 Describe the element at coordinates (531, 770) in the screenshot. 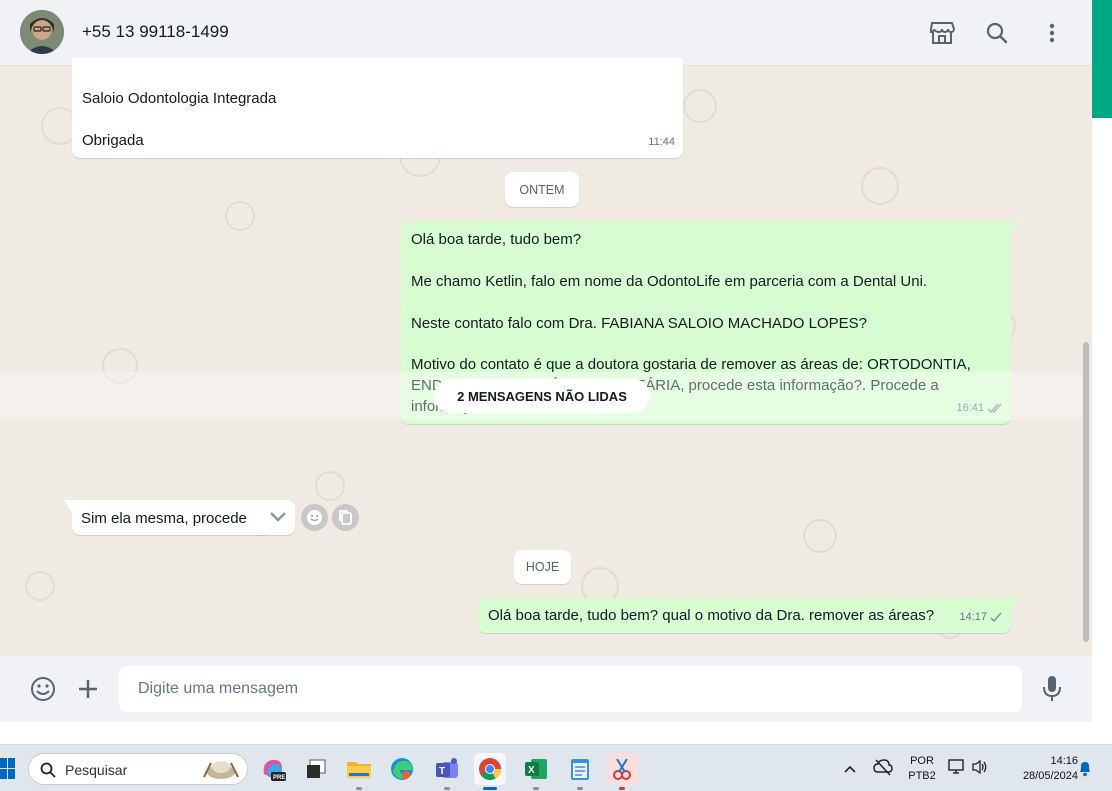

I see `svg-text: X` at that location.